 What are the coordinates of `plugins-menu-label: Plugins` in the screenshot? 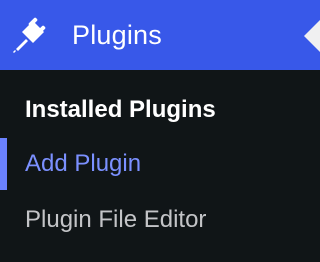 It's located at (117, 35).